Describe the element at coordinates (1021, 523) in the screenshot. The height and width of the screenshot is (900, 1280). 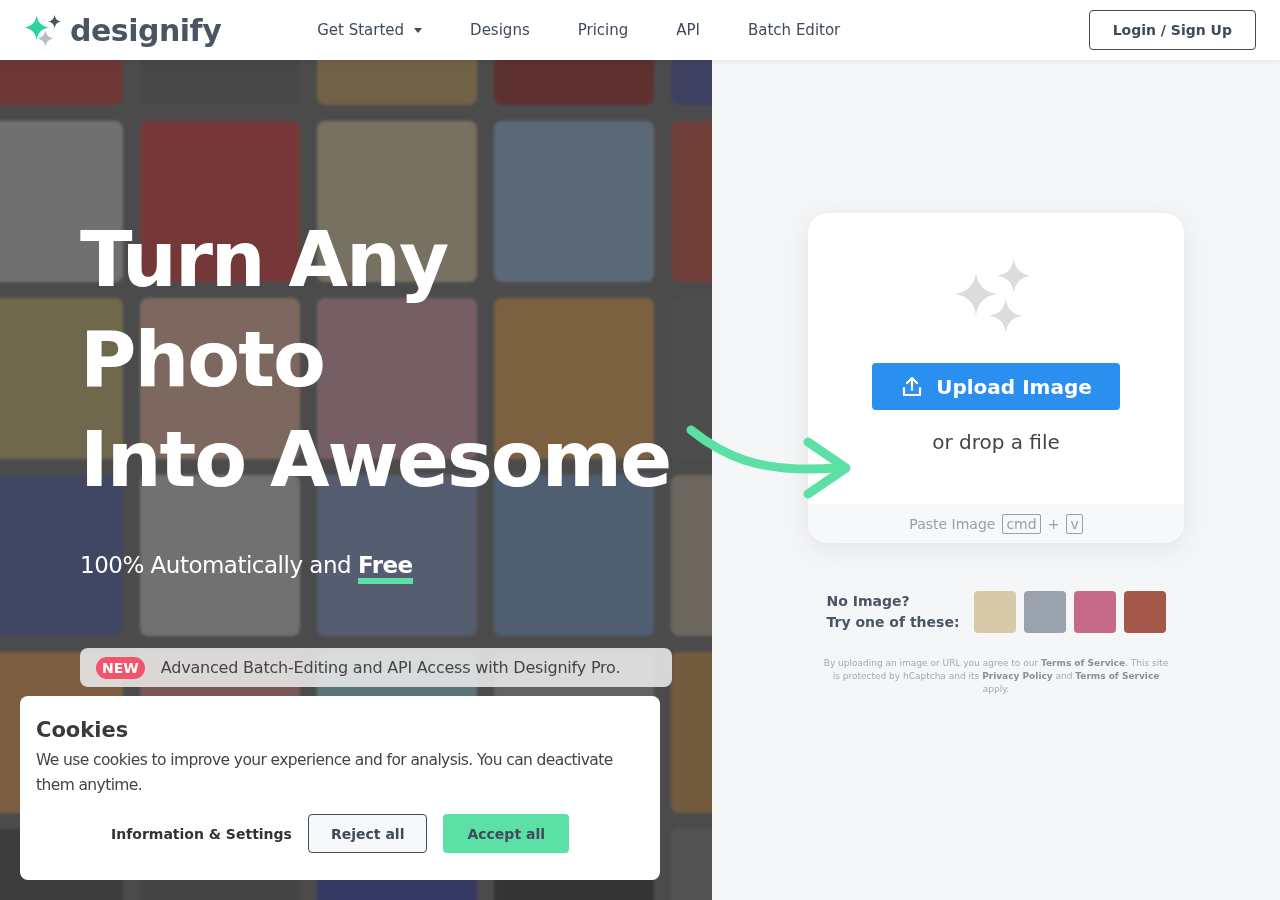
I see `keyboard-key: cmd` at that location.